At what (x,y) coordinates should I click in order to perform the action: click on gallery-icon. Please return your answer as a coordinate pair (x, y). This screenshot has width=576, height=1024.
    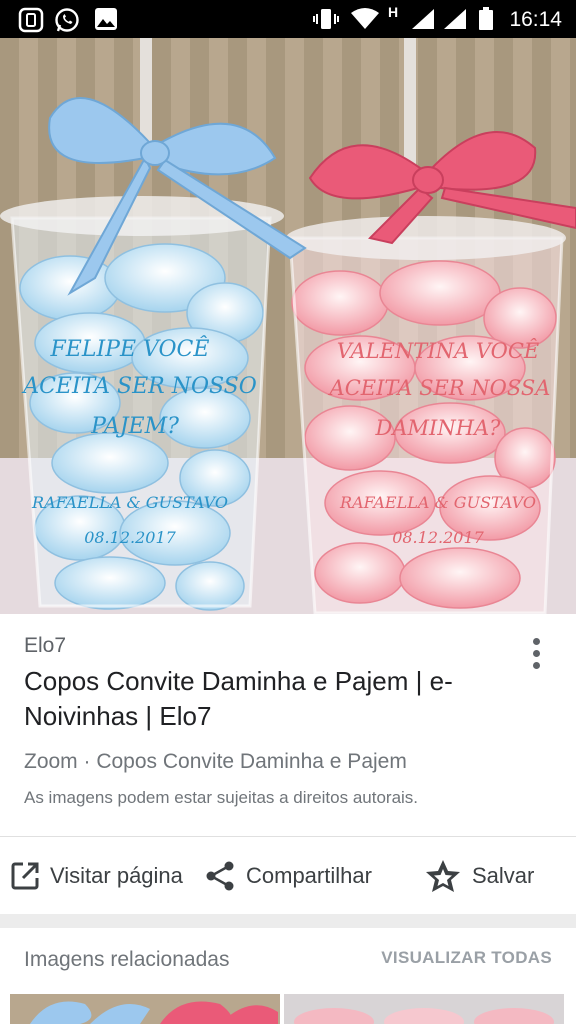
    Looking at the image, I should click on (106, 19).